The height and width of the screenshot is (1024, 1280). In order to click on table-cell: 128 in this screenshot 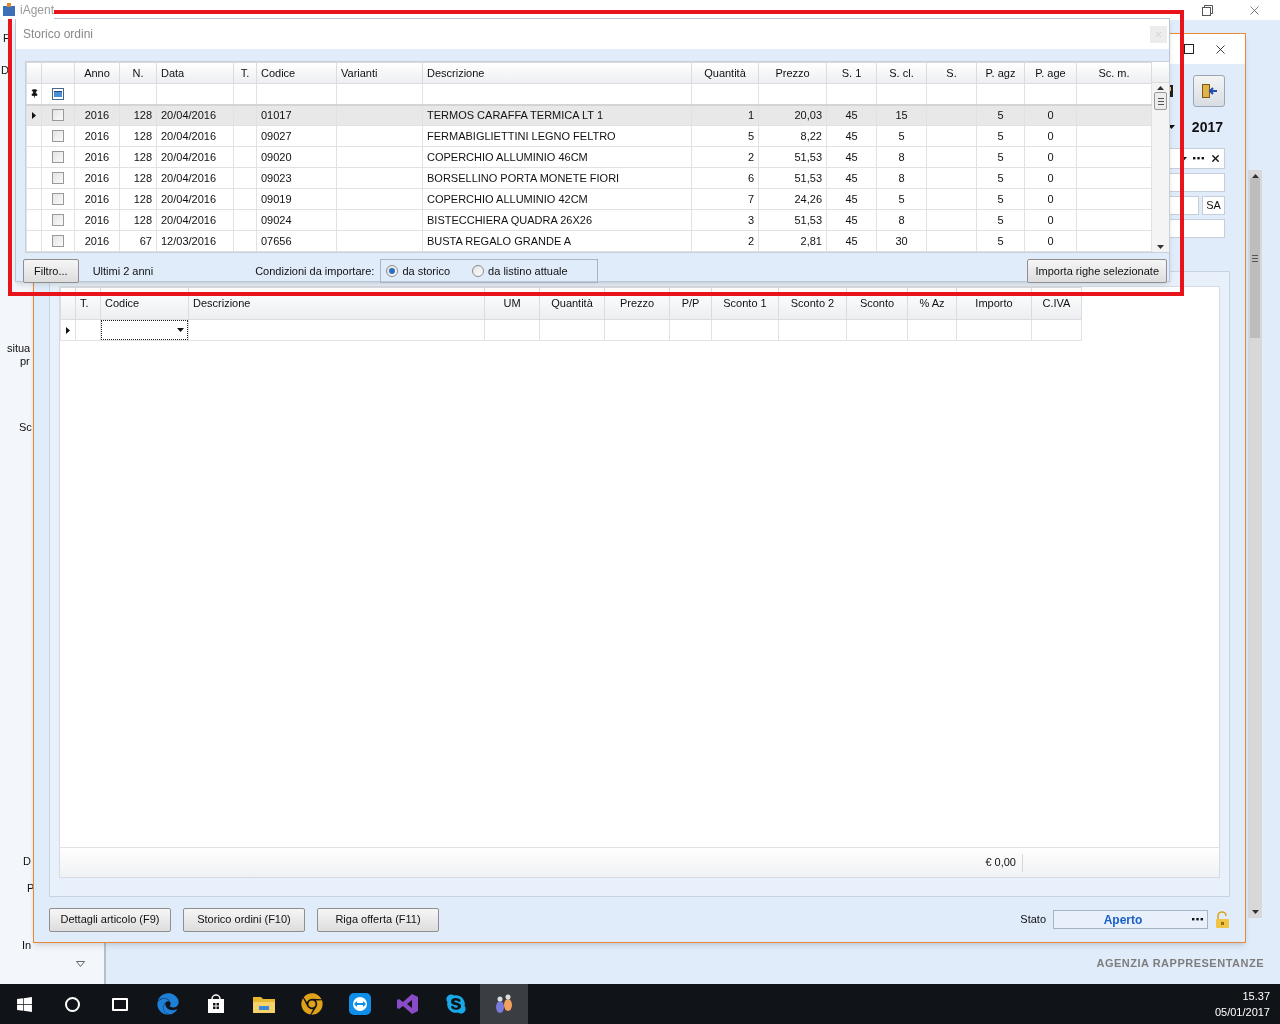, I will do `click(138, 115)`.